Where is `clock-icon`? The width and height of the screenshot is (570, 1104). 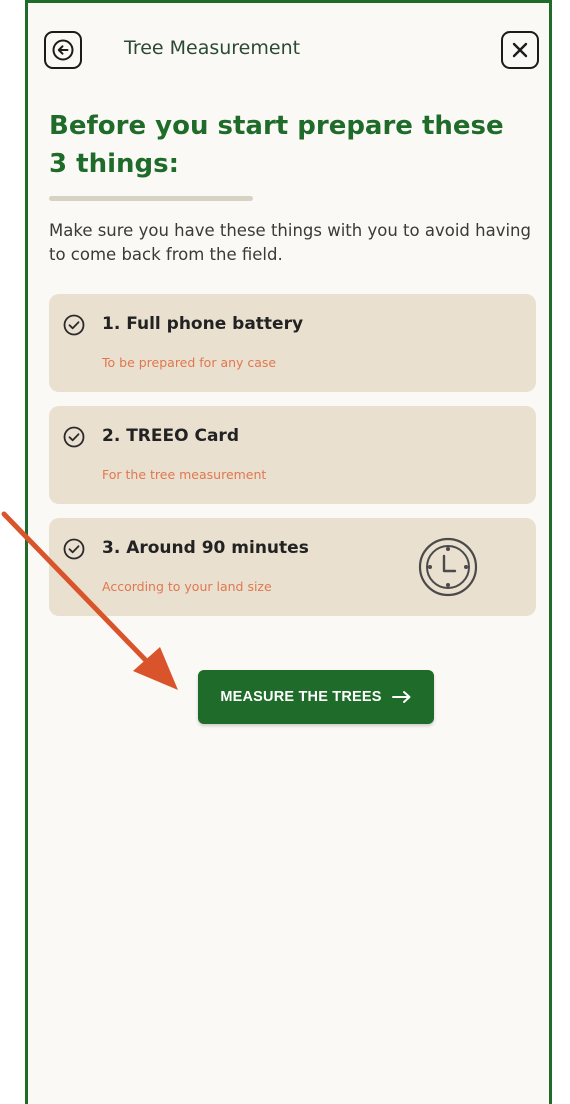
clock-icon is located at coordinates (448, 567).